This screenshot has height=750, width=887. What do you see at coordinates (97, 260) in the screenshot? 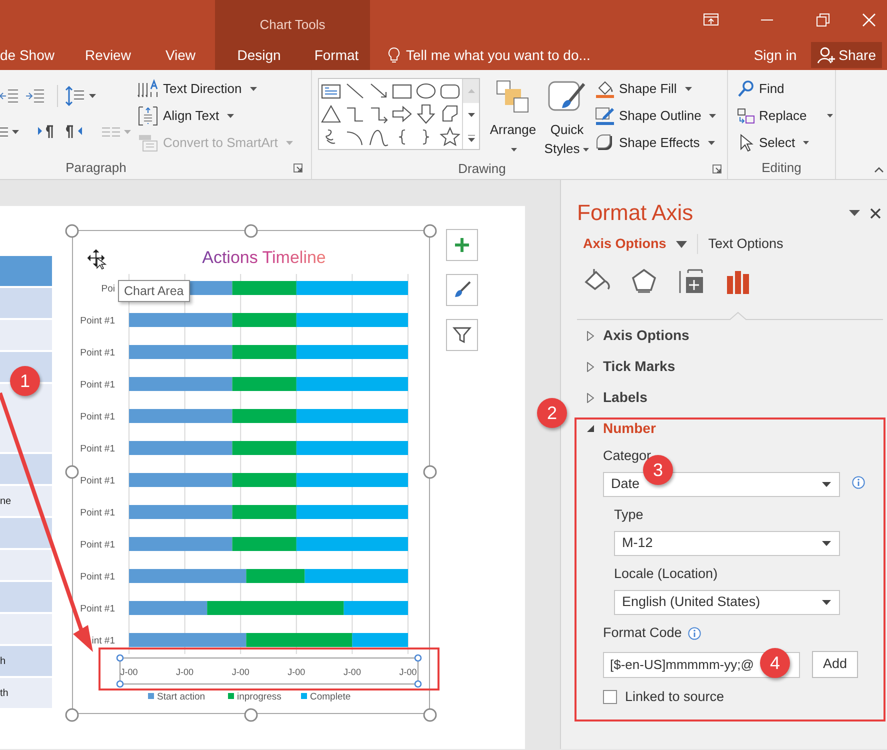
I see `move-cursor-icon` at bounding box center [97, 260].